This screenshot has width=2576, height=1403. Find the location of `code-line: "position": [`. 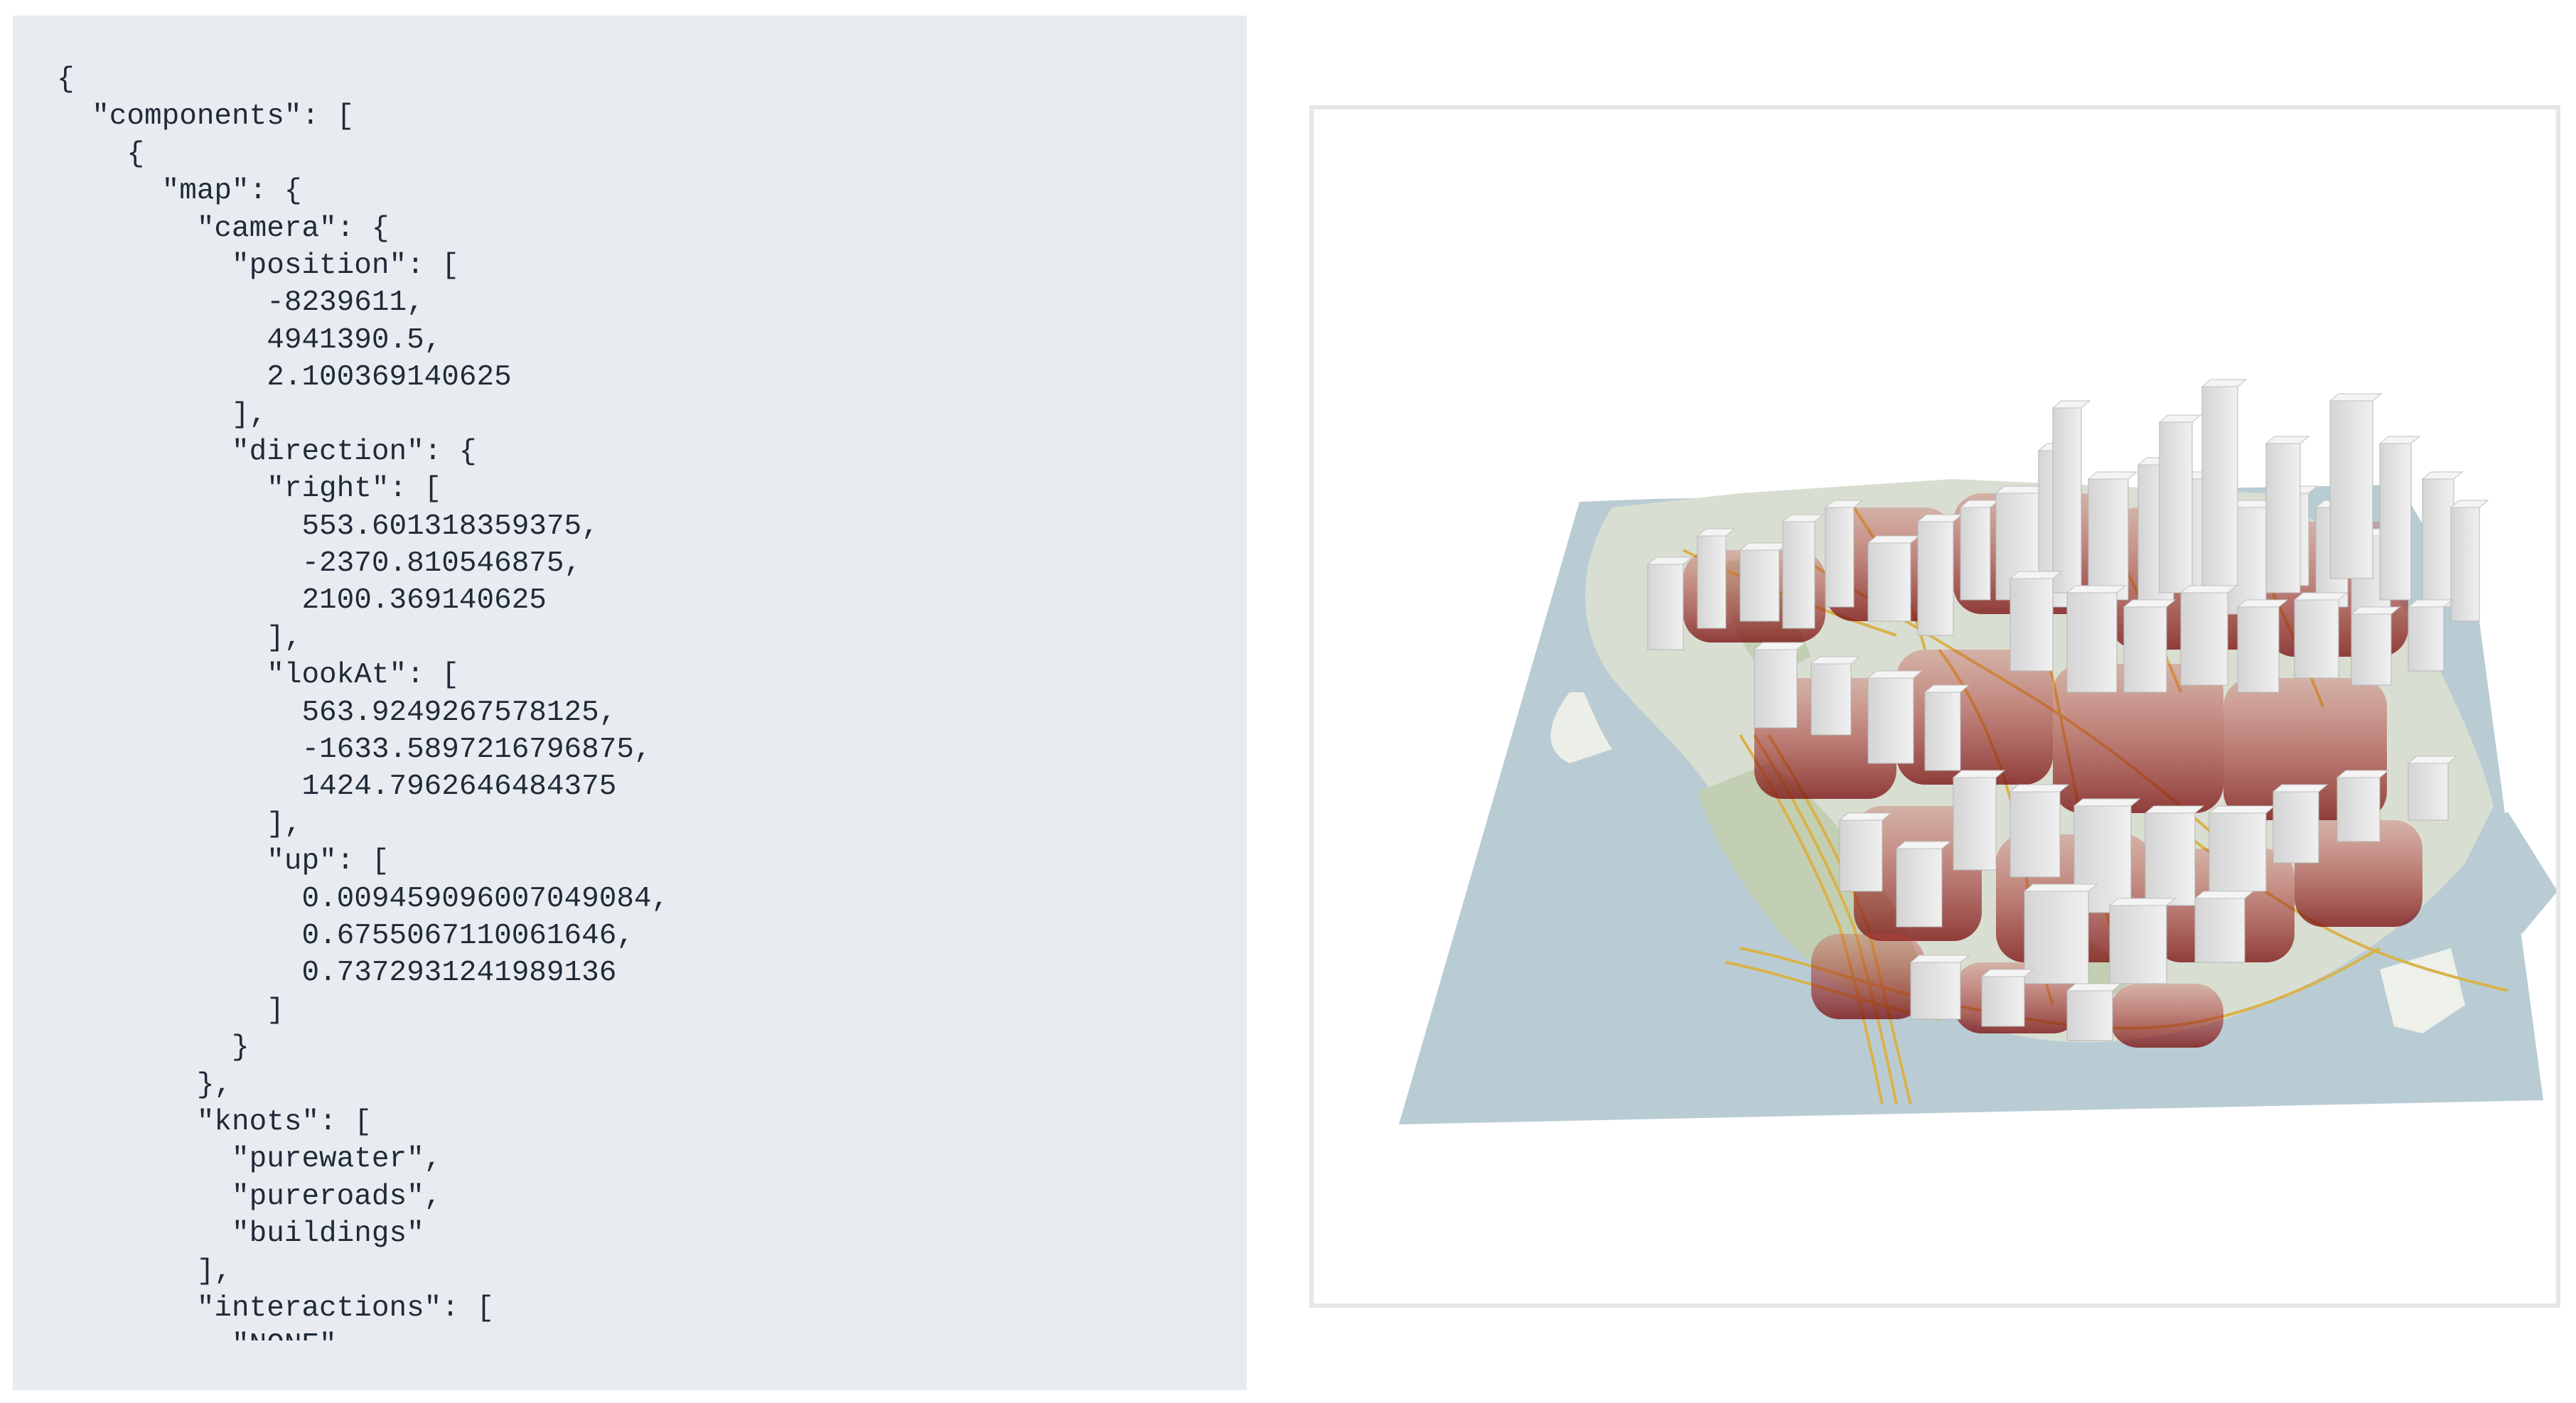

code-line: "position": [ is located at coordinates (258, 265).